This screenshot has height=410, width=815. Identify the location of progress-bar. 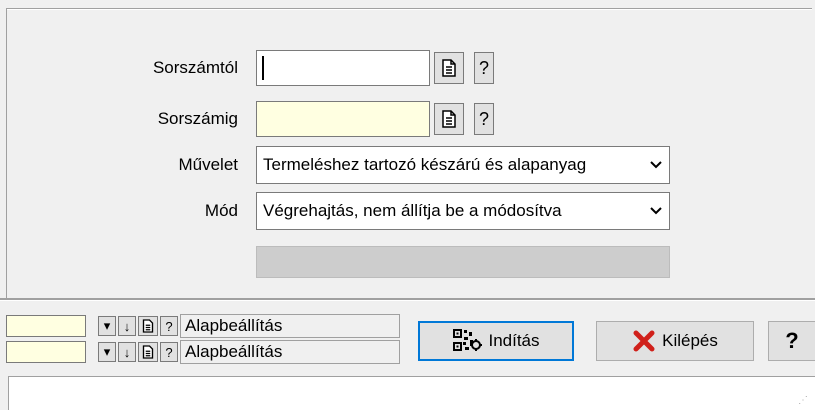
(463, 262).